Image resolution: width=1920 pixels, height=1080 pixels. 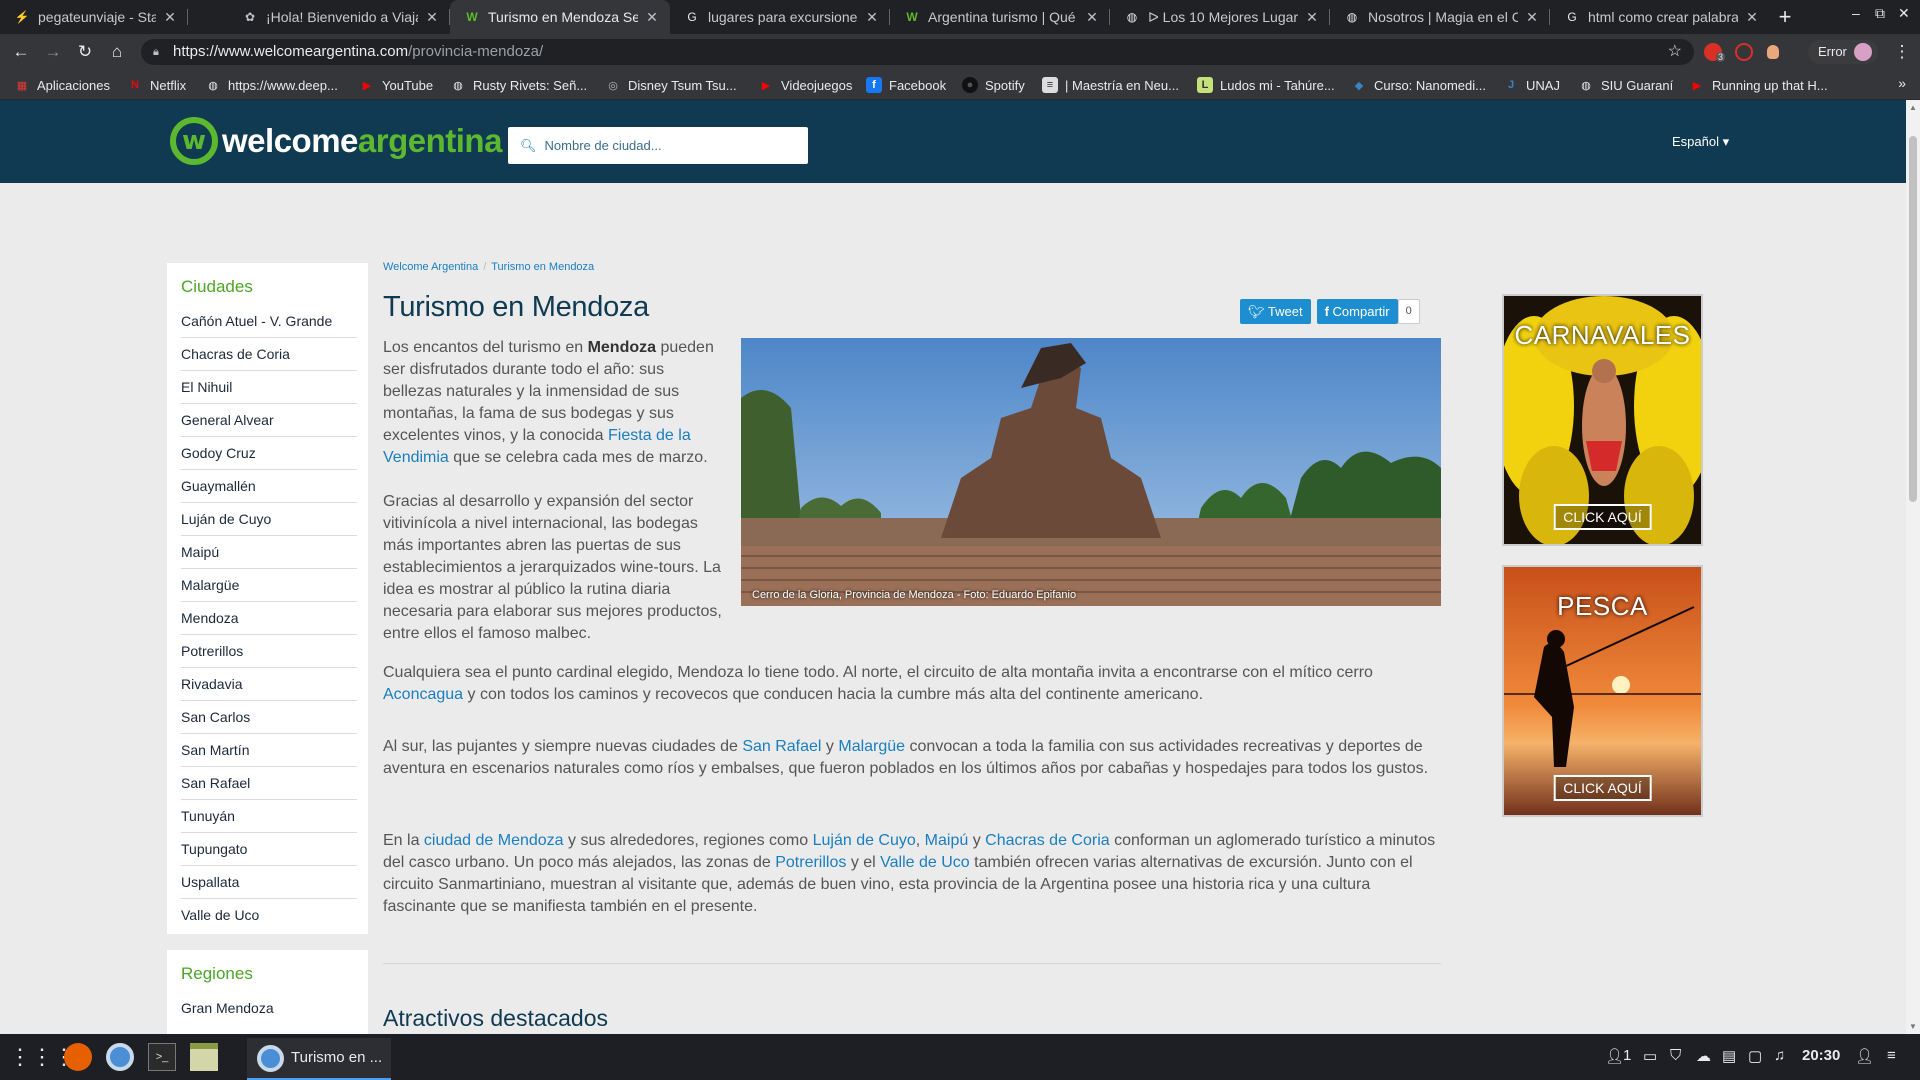 I want to click on terminal-icon: >_, so click(x=162, y=1057).